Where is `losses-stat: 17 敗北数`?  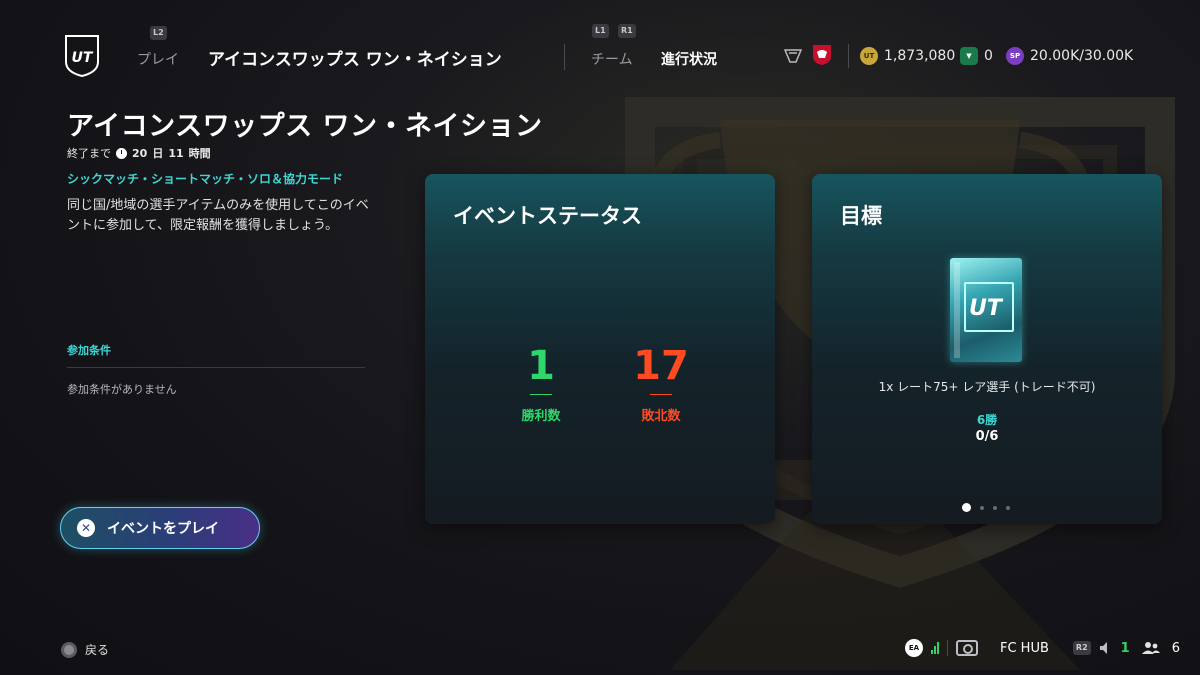 losses-stat: 17 敗北数 is located at coordinates (661, 384).